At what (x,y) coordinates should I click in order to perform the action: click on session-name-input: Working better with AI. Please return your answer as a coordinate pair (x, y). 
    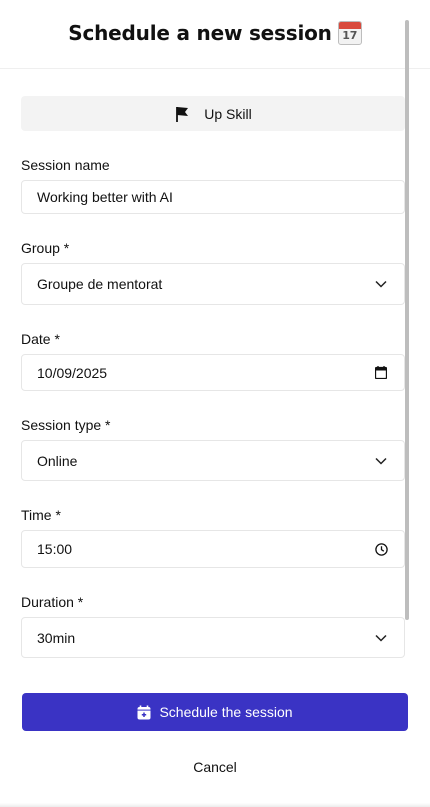
    Looking at the image, I should click on (213, 197).